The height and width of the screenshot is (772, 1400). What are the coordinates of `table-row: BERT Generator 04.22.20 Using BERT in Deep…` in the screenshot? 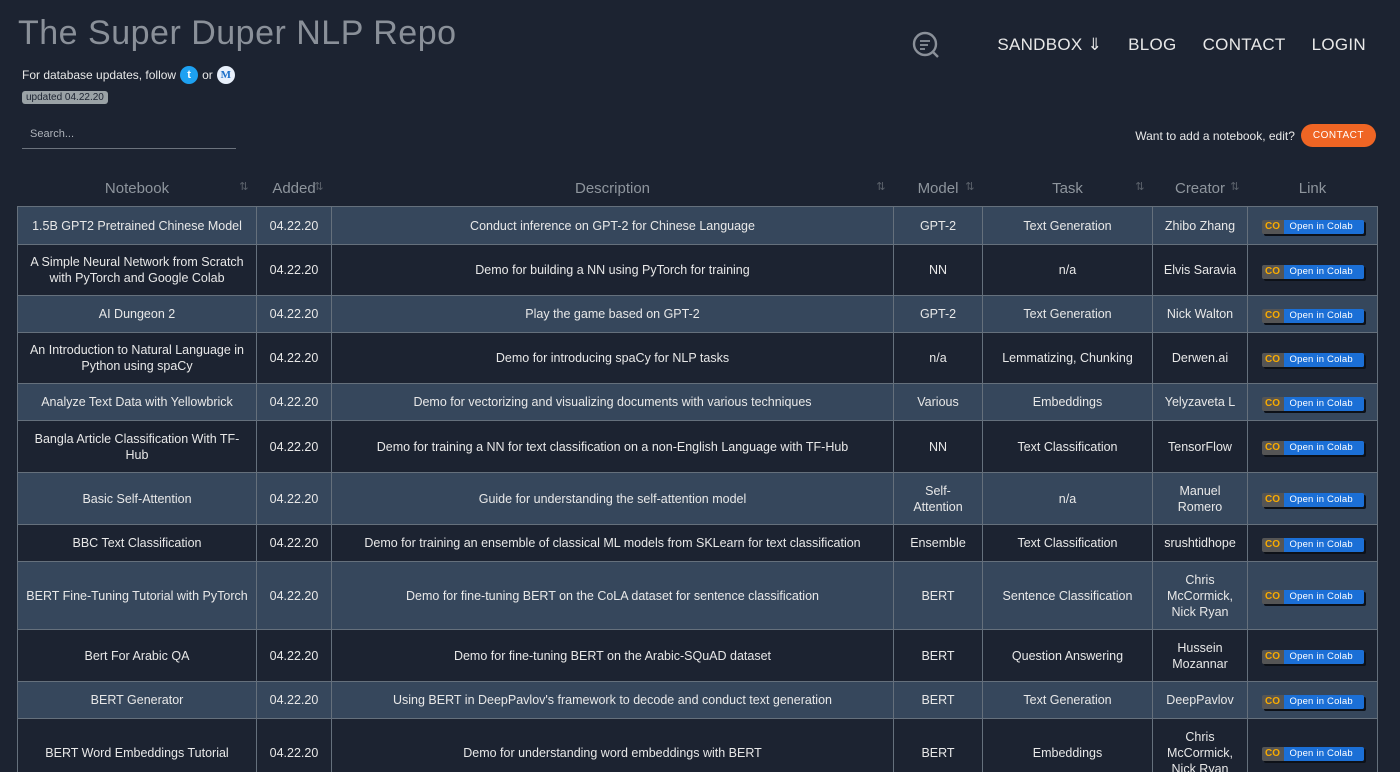 It's located at (697, 700).